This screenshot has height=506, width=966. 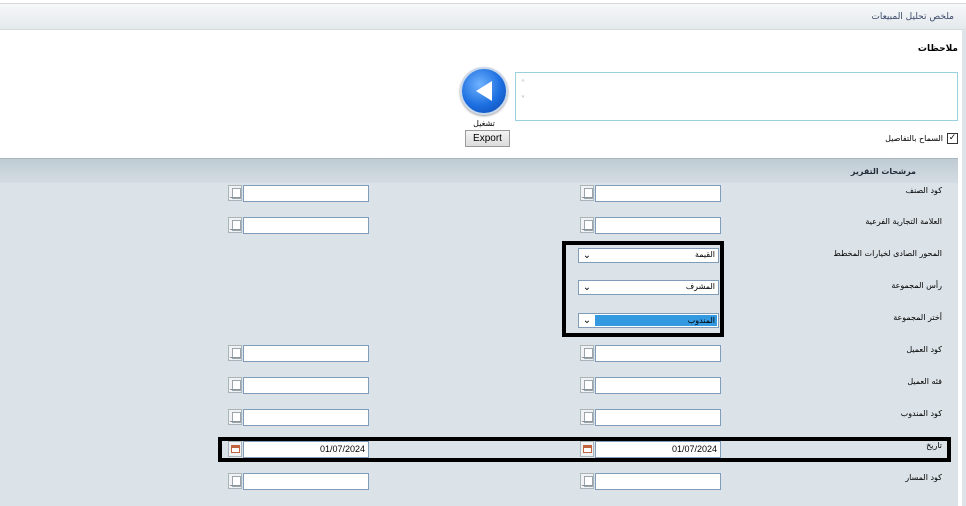 I want to click on rep-code-from-lookup-icon, so click(x=235, y=417).